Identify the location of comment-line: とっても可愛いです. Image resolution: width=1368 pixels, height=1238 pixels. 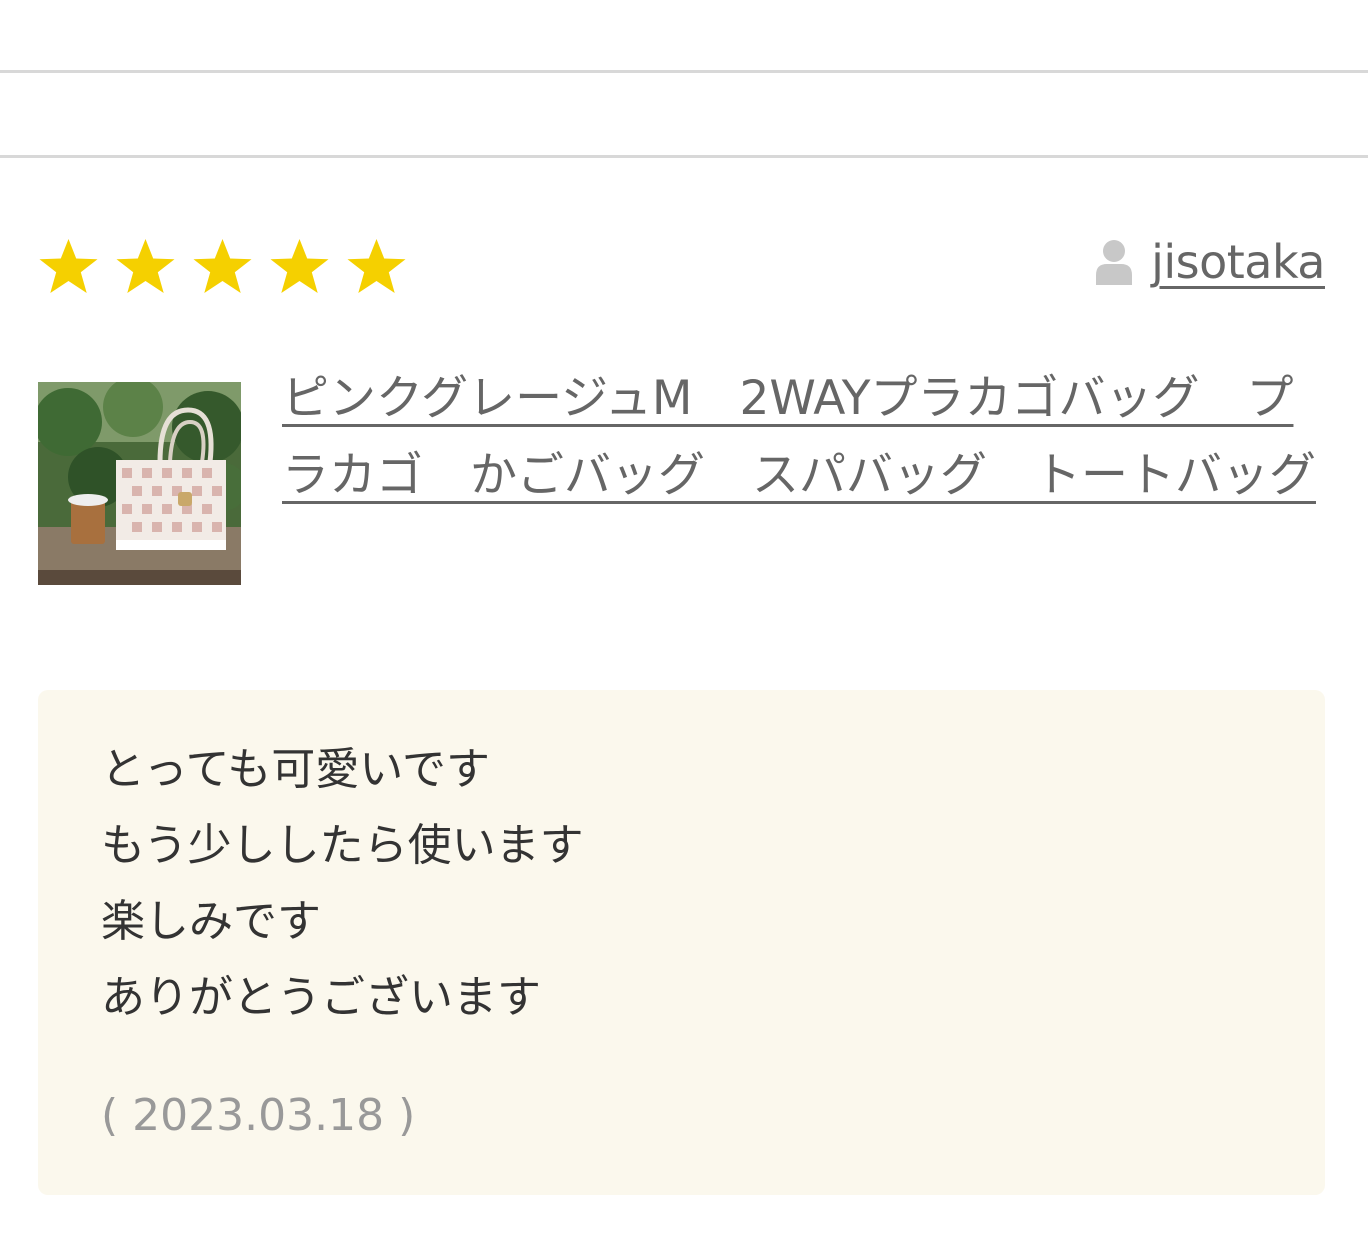
(295, 769).